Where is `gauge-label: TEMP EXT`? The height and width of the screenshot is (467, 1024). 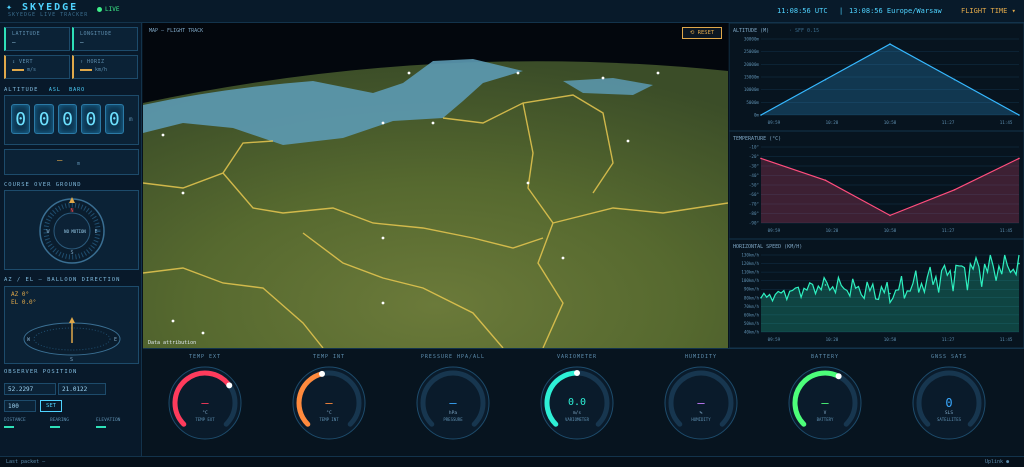
gauge-label: TEMP EXT is located at coordinates (205, 419).